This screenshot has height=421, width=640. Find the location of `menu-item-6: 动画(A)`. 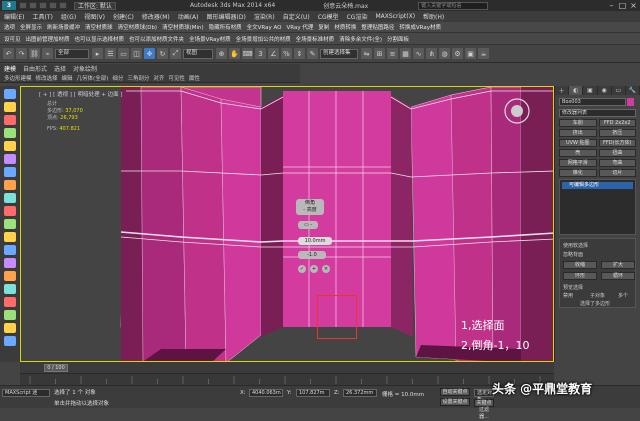

menu-item-6: 动画(A) is located at coordinates (188, 16).